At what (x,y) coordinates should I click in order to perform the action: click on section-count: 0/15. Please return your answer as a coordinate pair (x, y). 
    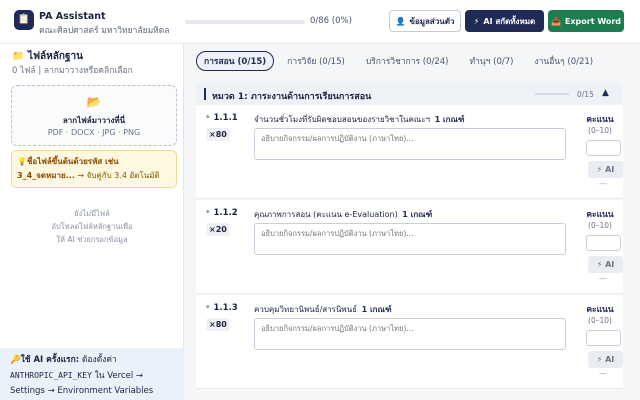
    Looking at the image, I should click on (585, 94).